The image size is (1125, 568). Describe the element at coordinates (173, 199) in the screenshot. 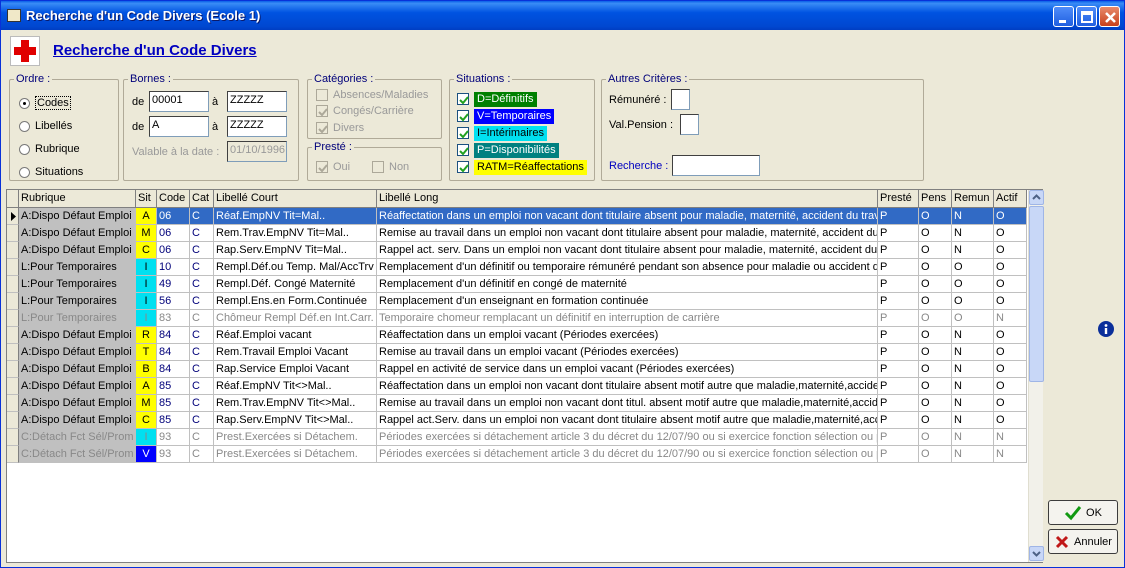

I see `column-header-code: Code` at that location.